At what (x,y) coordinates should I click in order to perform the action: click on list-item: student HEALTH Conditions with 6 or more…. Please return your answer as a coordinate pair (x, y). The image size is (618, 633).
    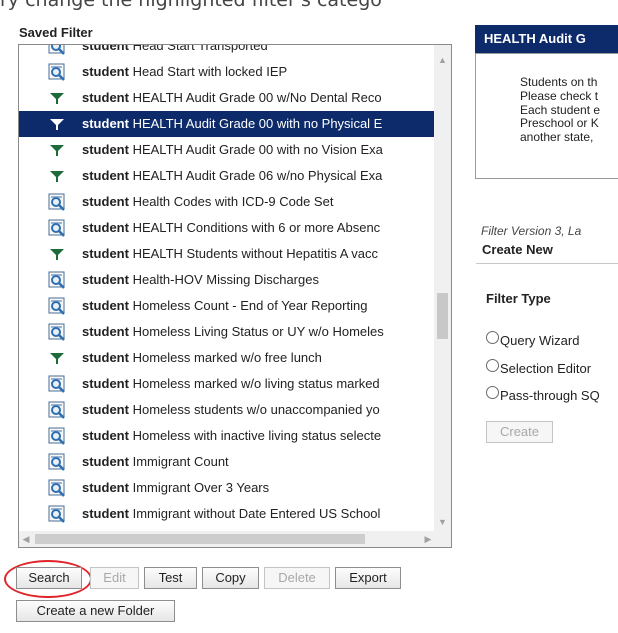
    Looking at the image, I should click on (226, 228).